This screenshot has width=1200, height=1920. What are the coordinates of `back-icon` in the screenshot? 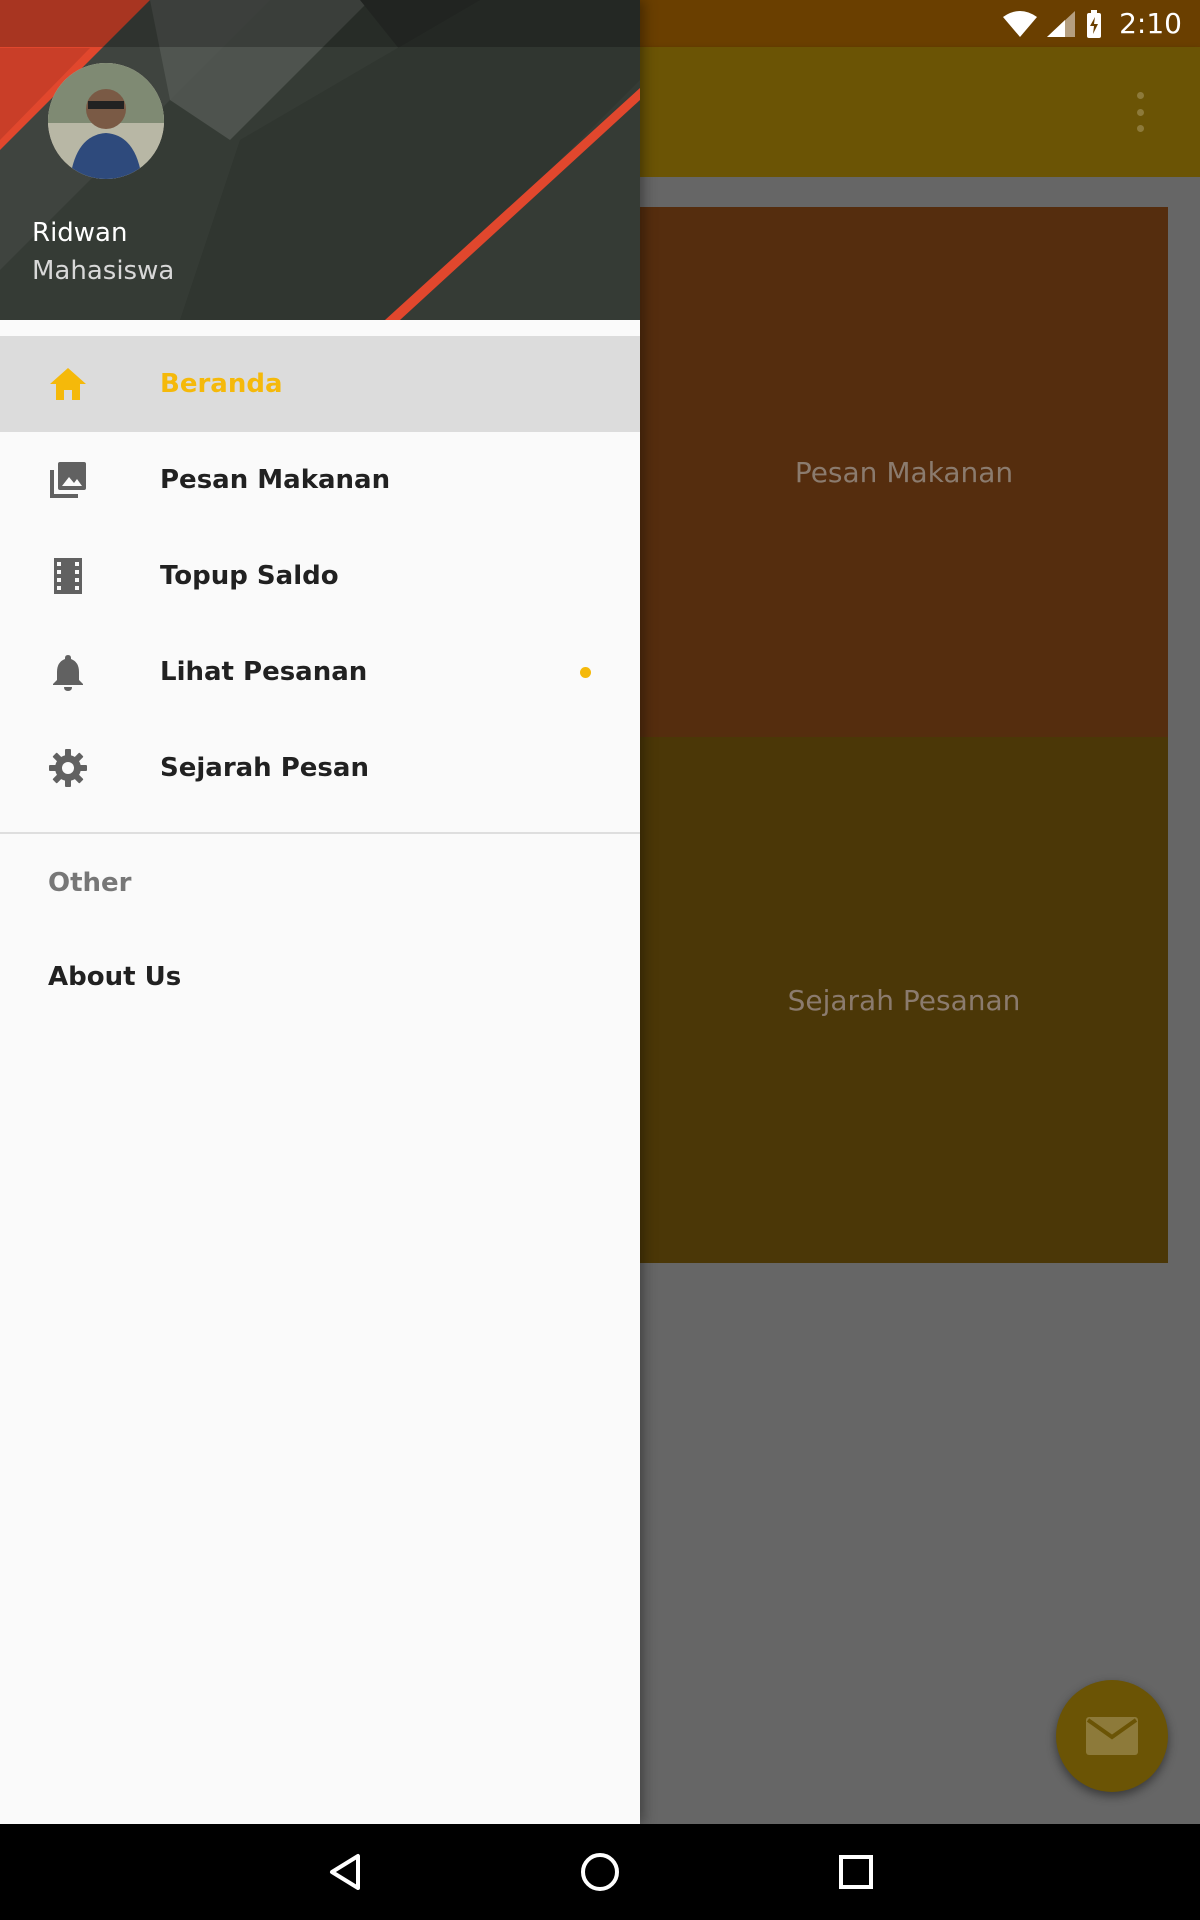 It's located at (346, 1872).